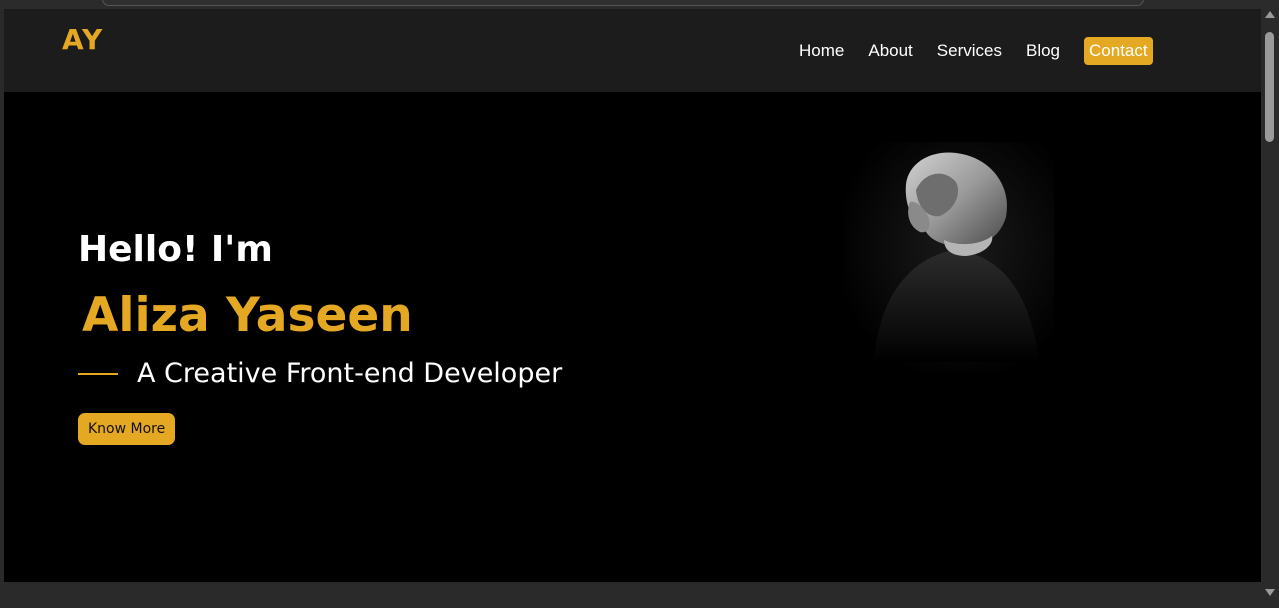 This screenshot has width=1279, height=608. I want to click on hero-tagline-row: A Creative Front-end Developer, so click(320, 373).